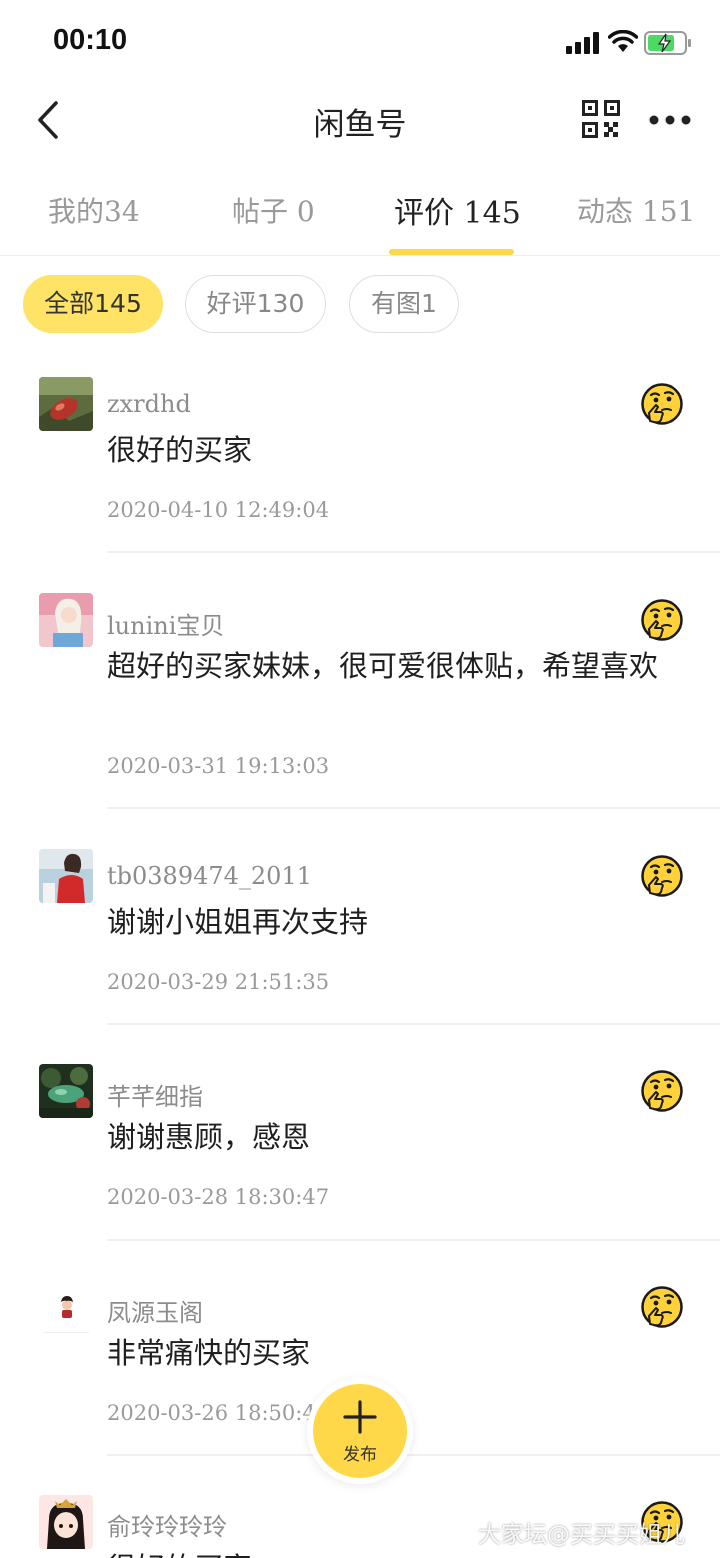 The image size is (720, 1558). What do you see at coordinates (360, 1417) in the screenshot?
I see `plus-icon` at bounding box center [360, 1417].